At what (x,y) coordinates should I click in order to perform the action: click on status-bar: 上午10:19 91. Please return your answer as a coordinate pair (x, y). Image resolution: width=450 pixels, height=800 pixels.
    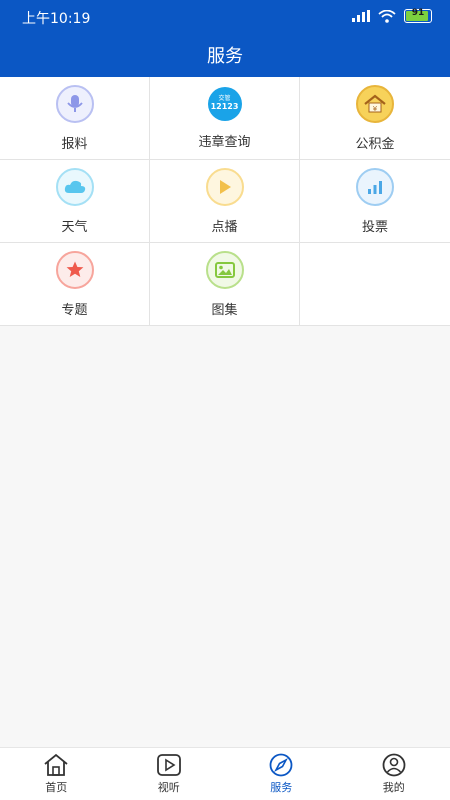
    Looking at the image, I should click on (225, 16).